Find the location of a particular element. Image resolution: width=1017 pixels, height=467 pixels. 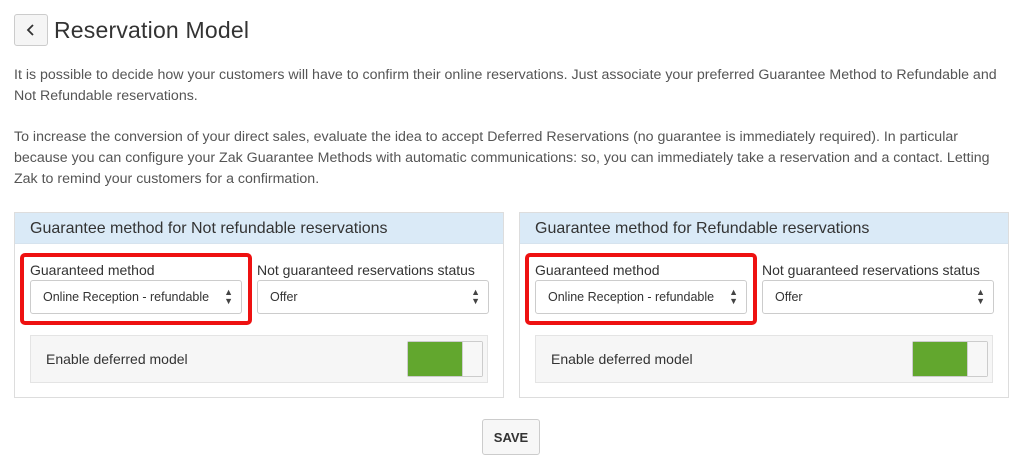

back-button is located at coordinates (31, 30).